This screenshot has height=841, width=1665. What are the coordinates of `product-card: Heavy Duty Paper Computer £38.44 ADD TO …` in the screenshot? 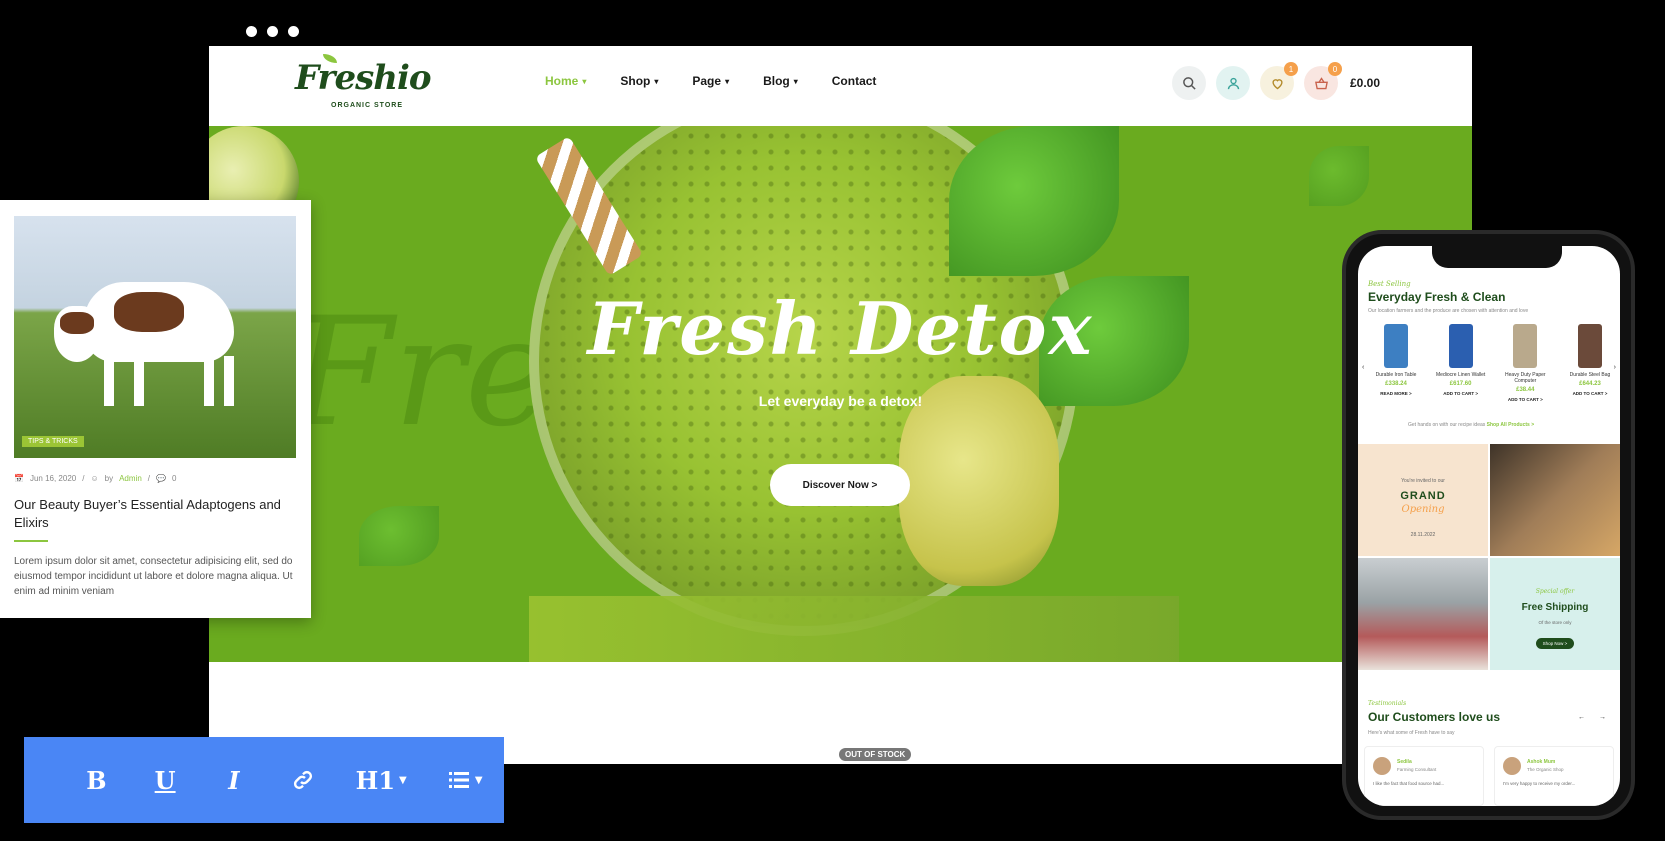 It's located at (1525, 361).